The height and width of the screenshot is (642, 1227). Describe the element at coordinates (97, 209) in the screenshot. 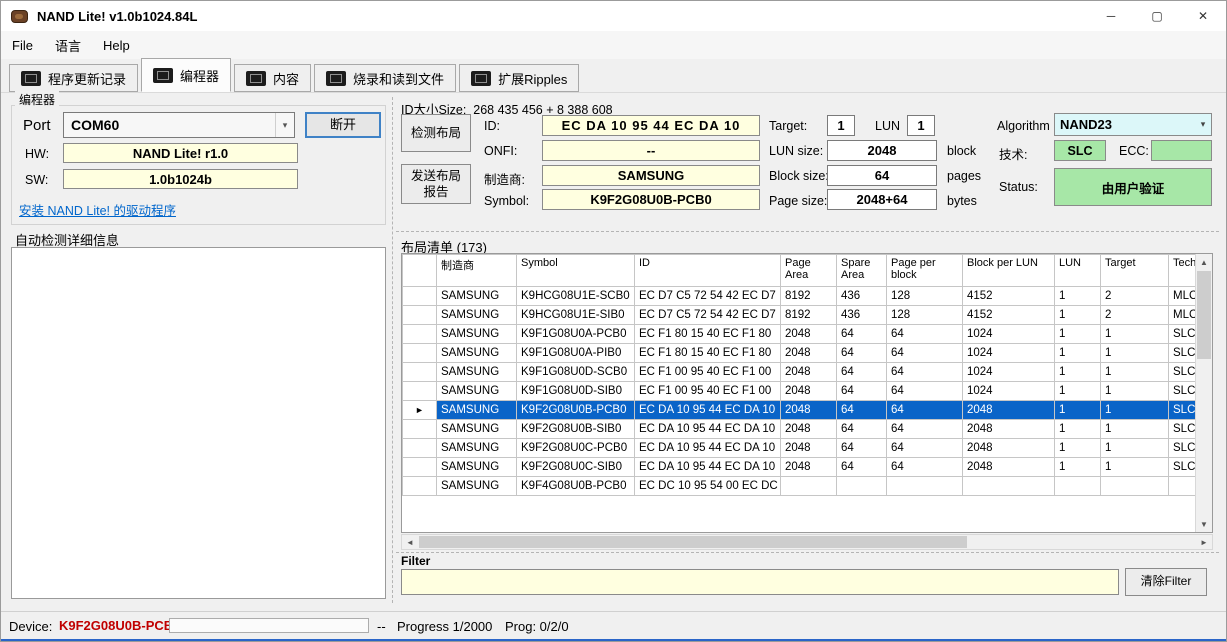

I see `install-driver-link: 安装 NAND Lite! 的驱动程序` at that location.